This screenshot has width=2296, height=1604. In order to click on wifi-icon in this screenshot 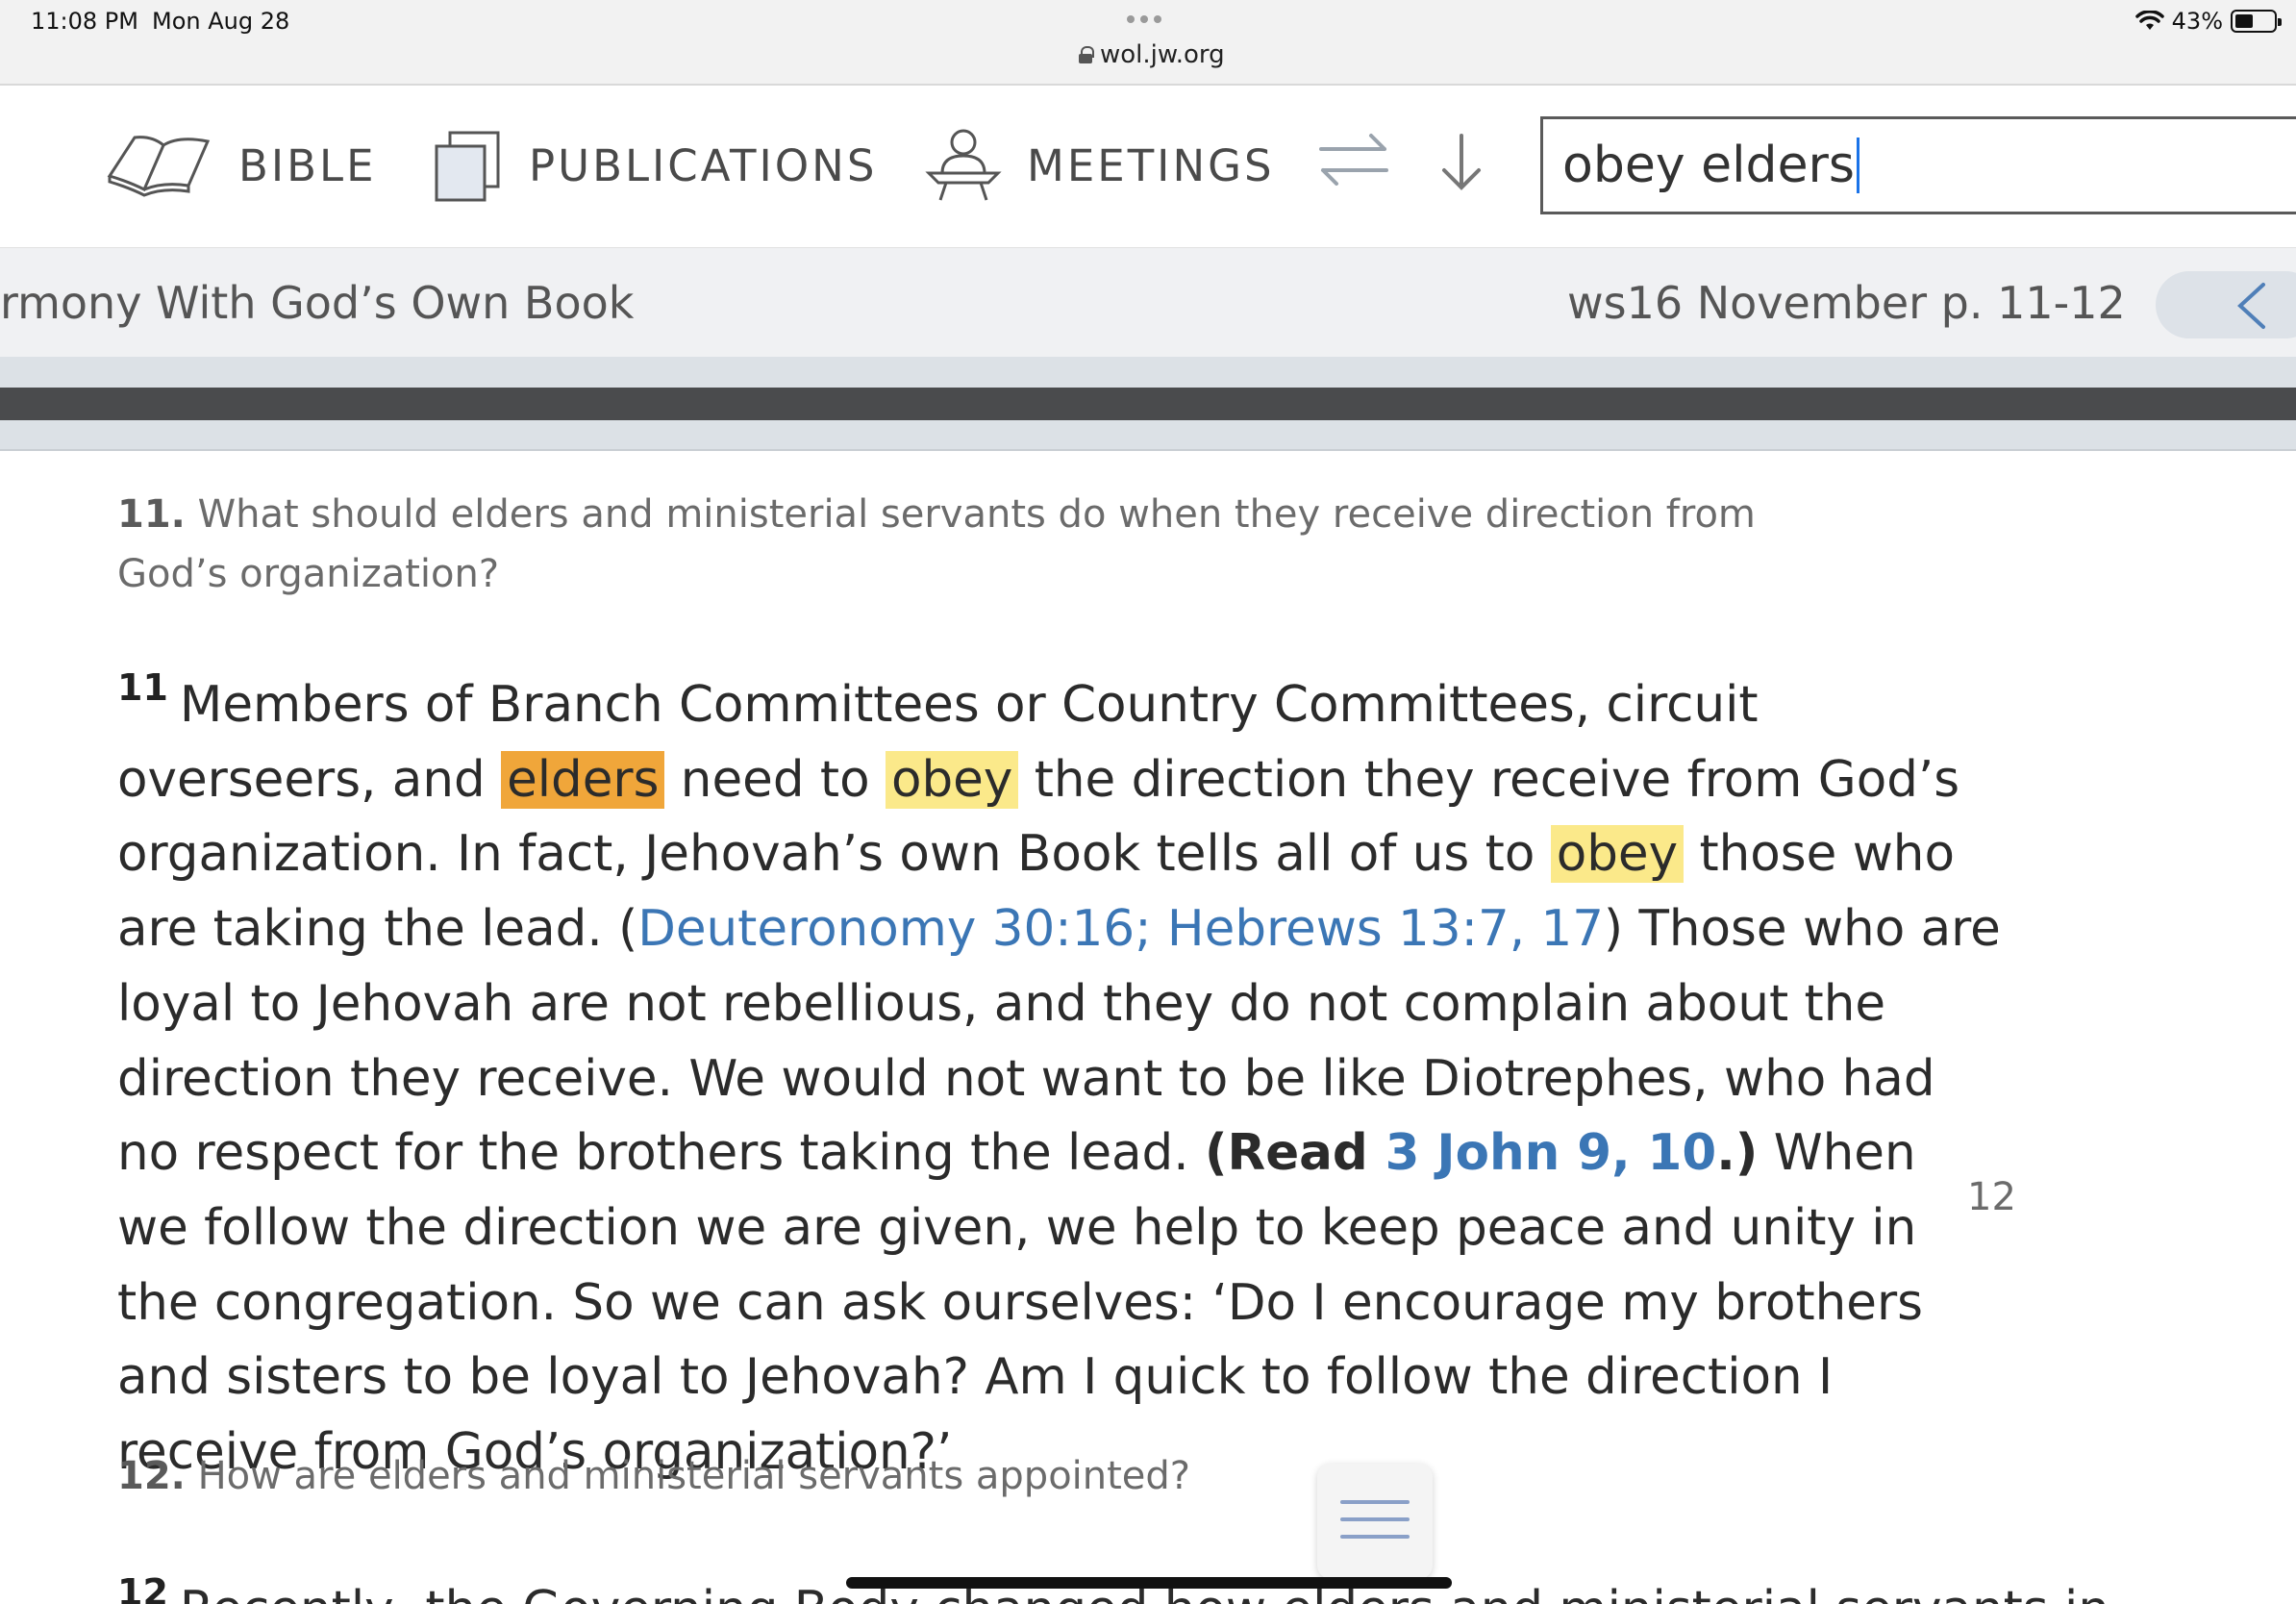, I will do `click(2149, 20)`.